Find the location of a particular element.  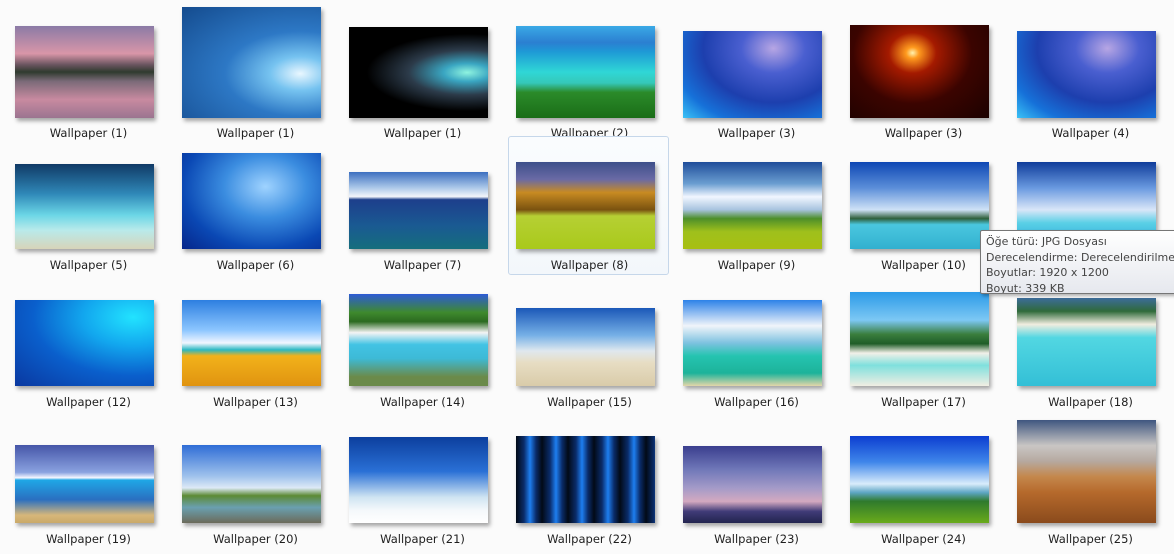

file-item: Wallpaper (15) is located at coordinates (588, 342).